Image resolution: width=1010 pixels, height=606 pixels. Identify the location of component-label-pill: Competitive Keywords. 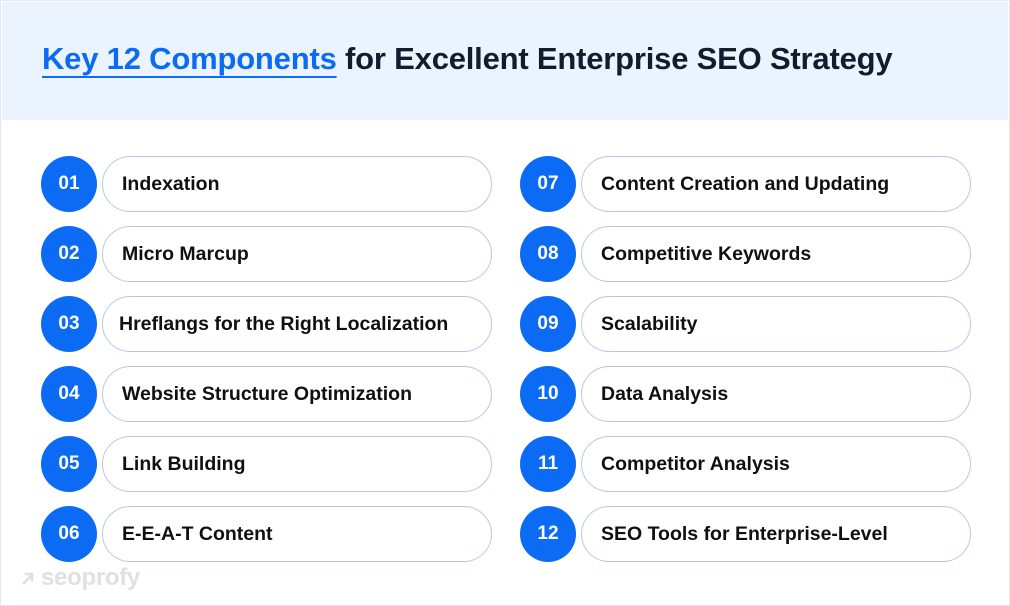
(776, 254).